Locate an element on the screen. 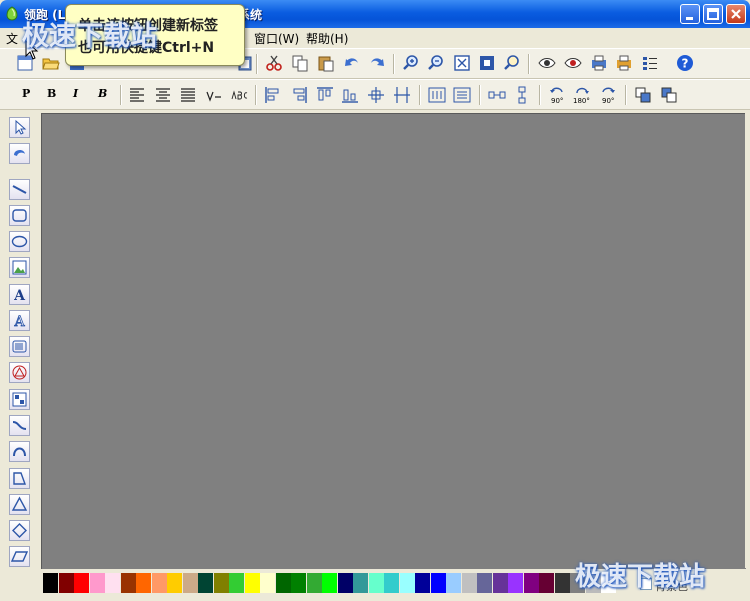 The width and height of the screenshot is (750, 601). printer-setup-icon is located at coordinates (624, 63).